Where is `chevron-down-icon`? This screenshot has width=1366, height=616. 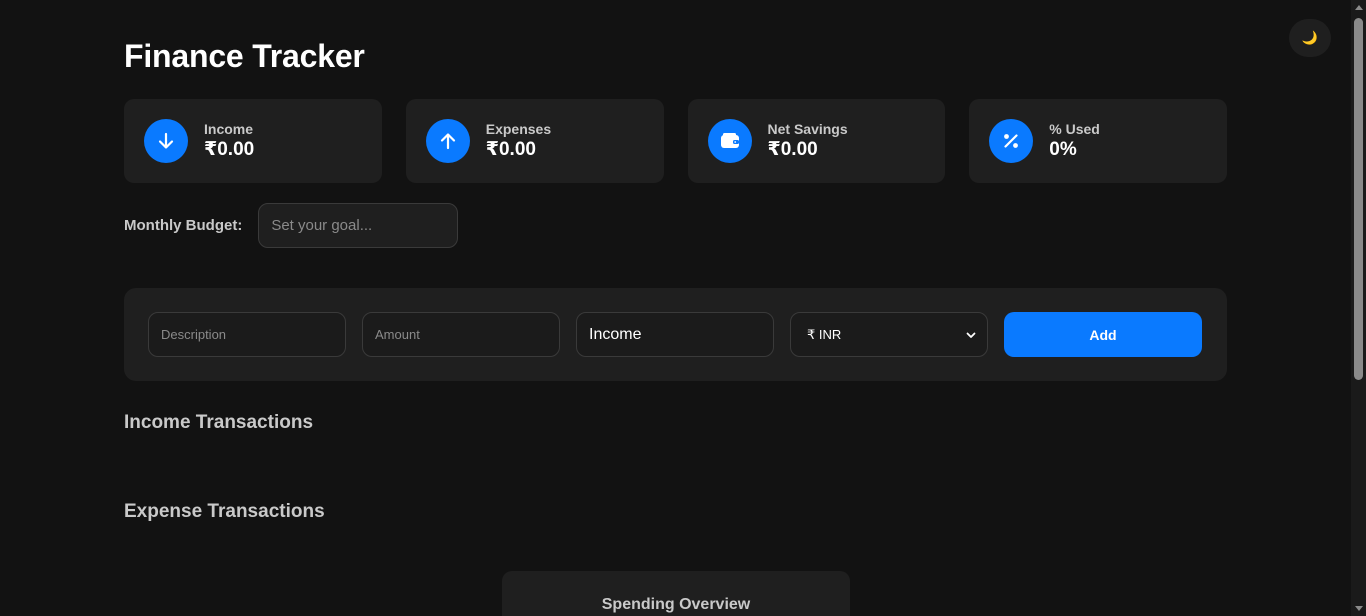 chevron-down-icon is located at coordinates (971, 335).